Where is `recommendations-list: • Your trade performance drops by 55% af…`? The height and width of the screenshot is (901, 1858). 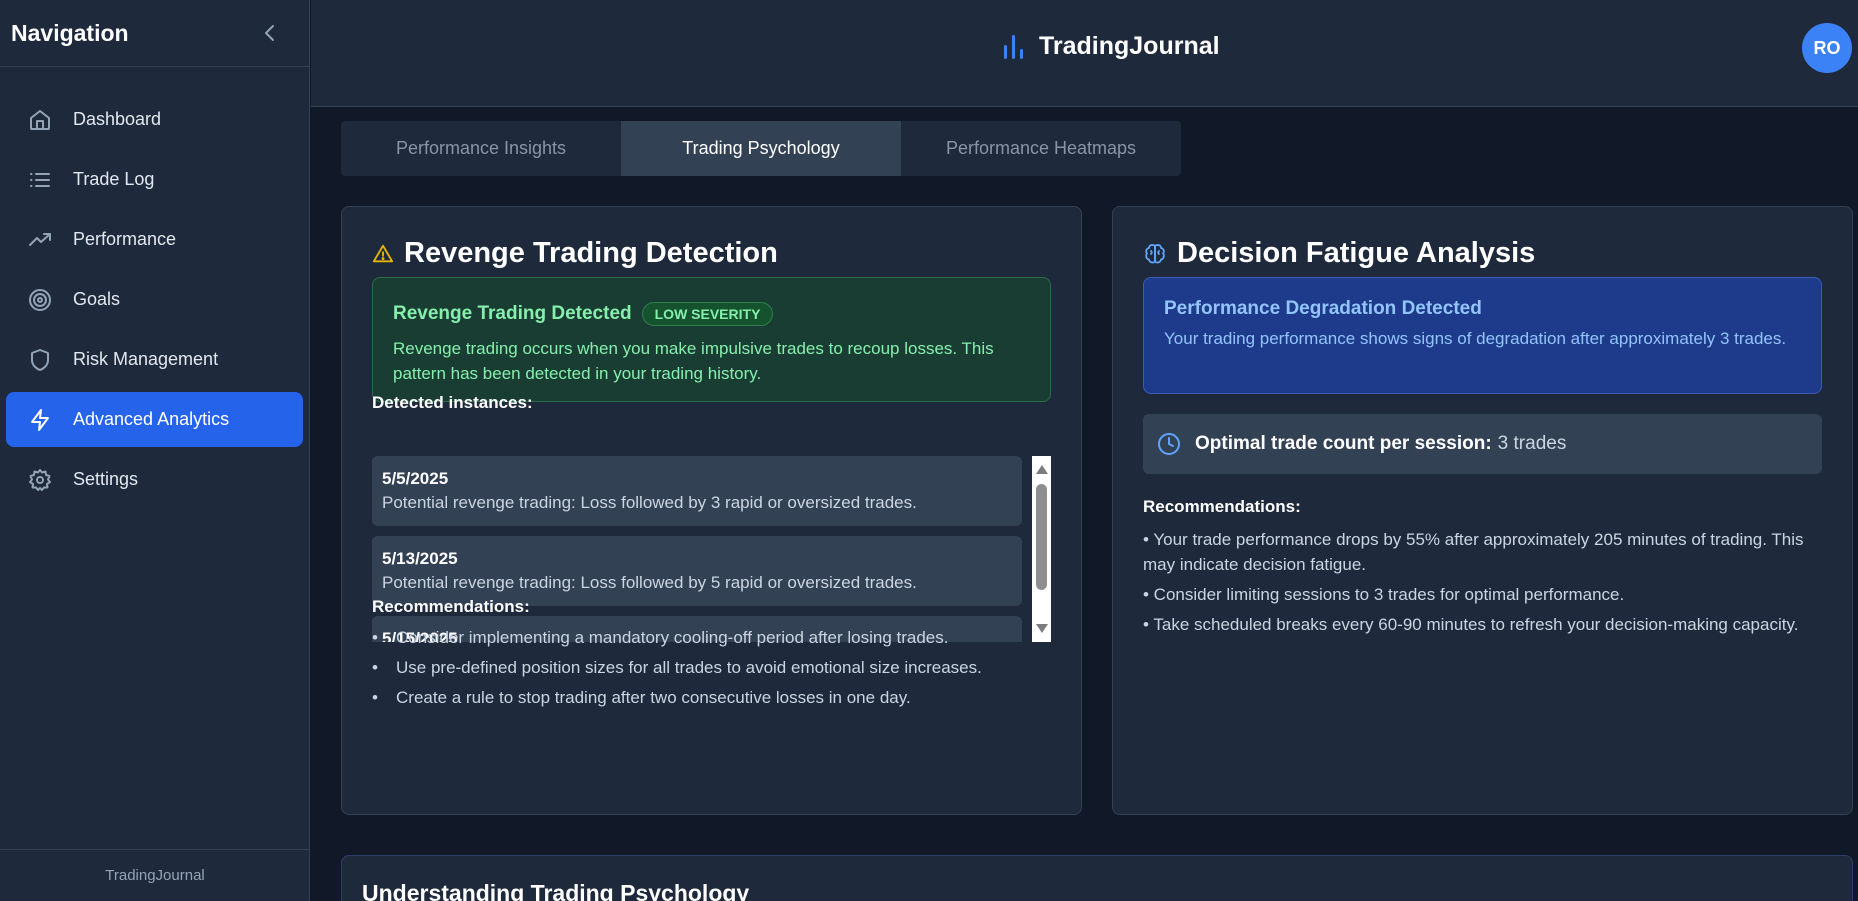 recommendations-list: • Your trade performance drops by 55% af… is located at coordinates (1483, 584).